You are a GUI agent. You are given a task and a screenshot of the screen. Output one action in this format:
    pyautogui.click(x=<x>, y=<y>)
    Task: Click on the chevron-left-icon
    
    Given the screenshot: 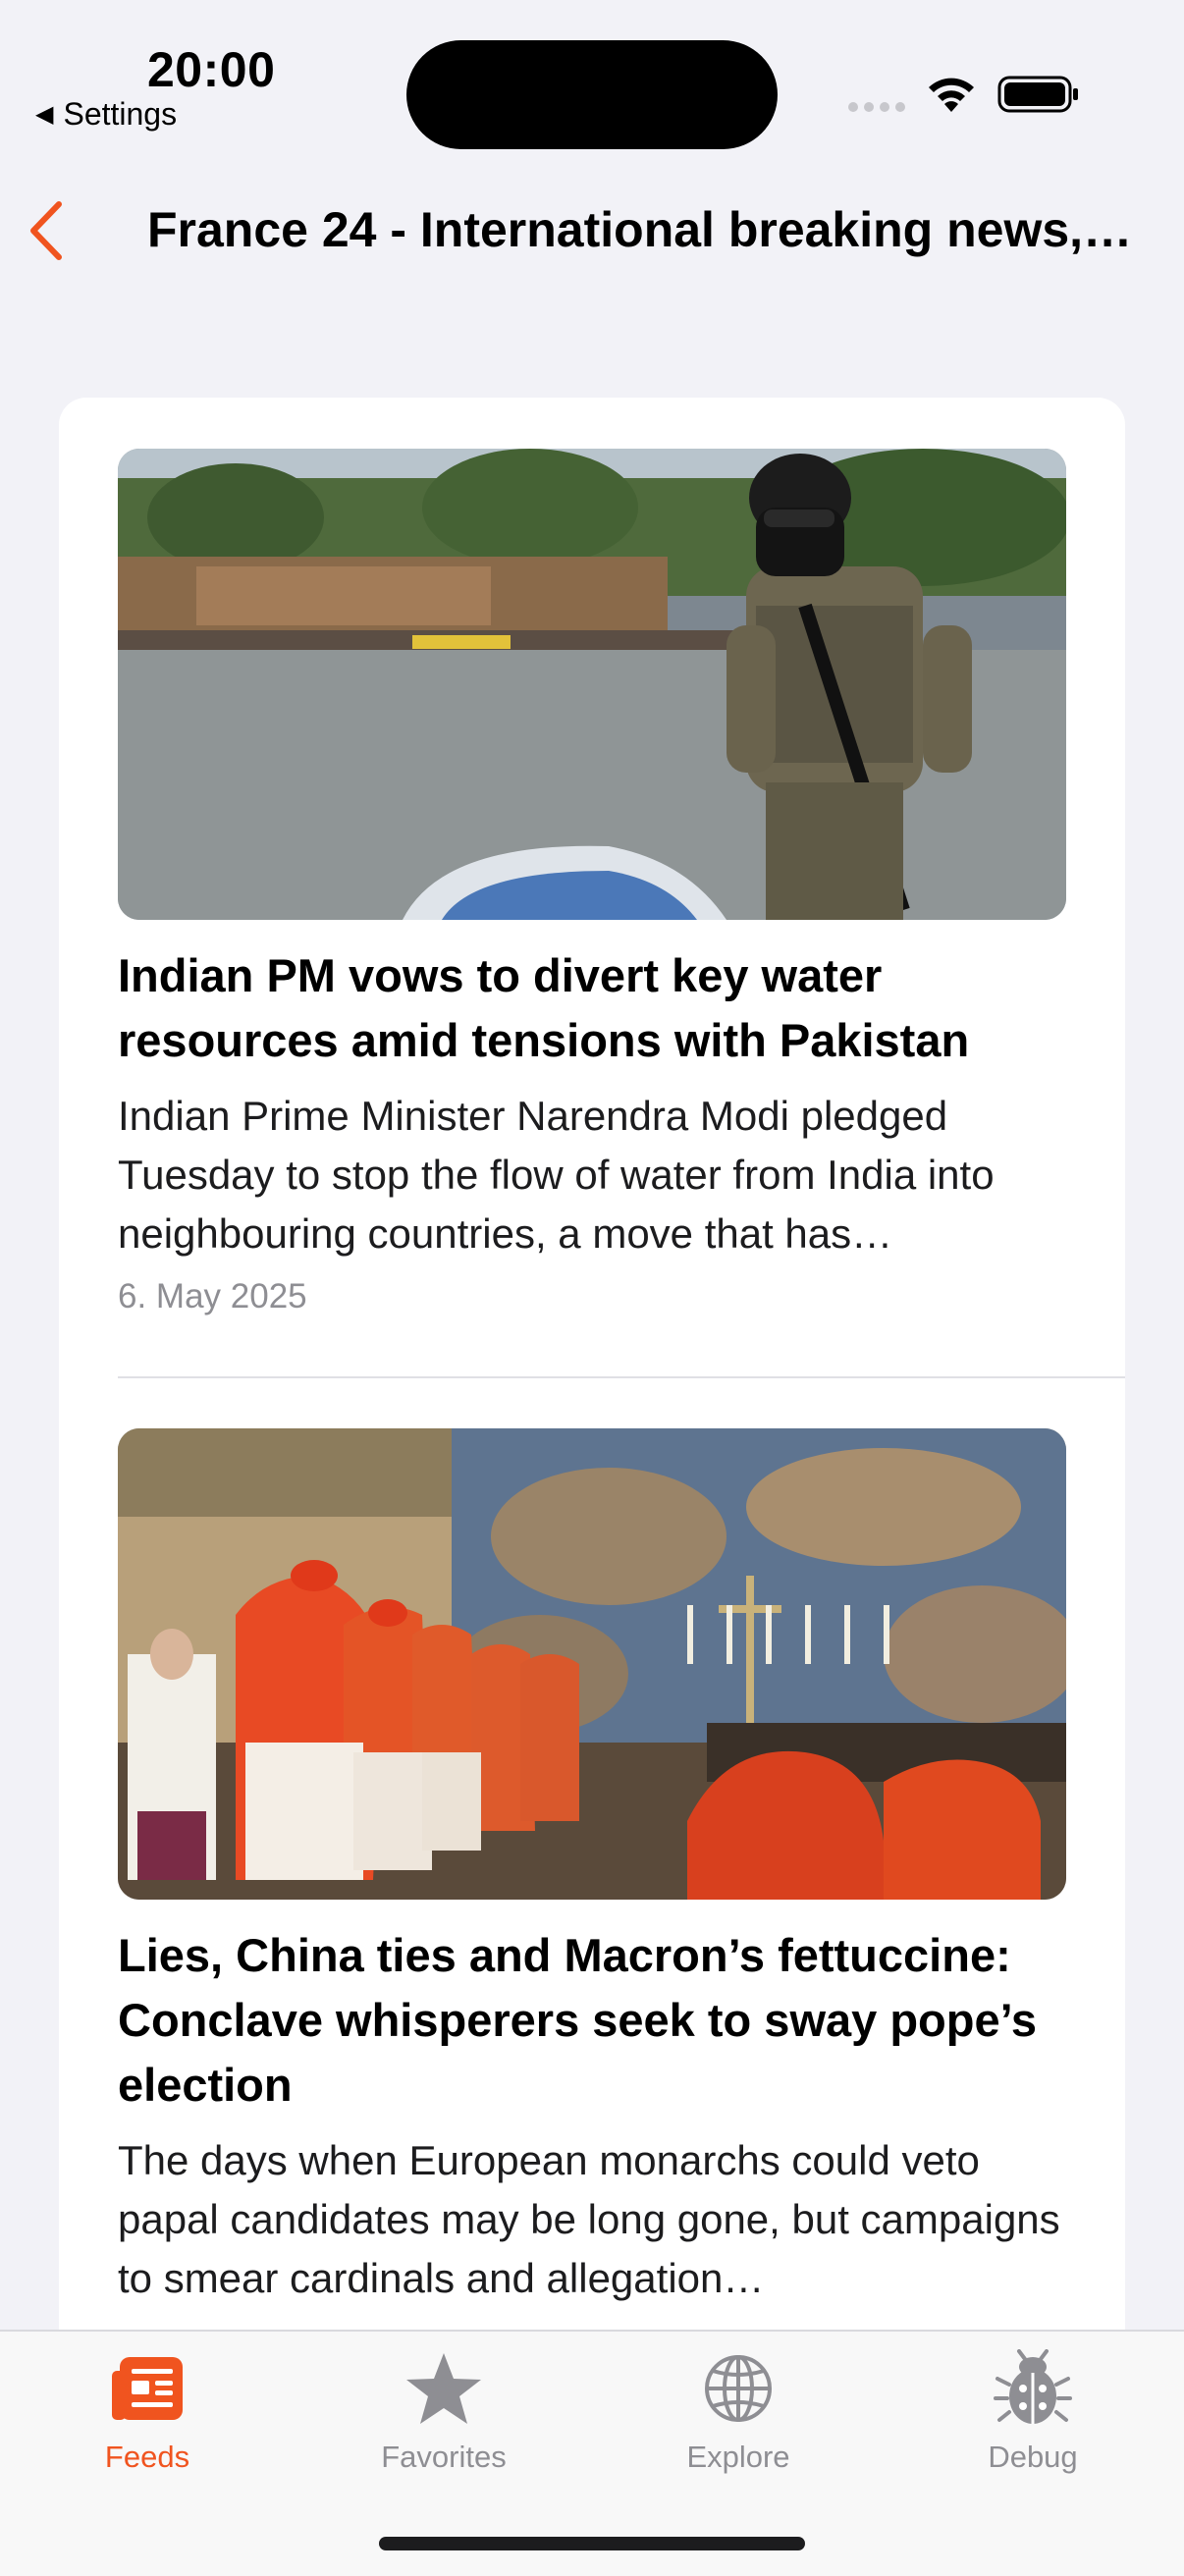 What is the action you would take?
    pyautogui.click(x=46, y=230)
    